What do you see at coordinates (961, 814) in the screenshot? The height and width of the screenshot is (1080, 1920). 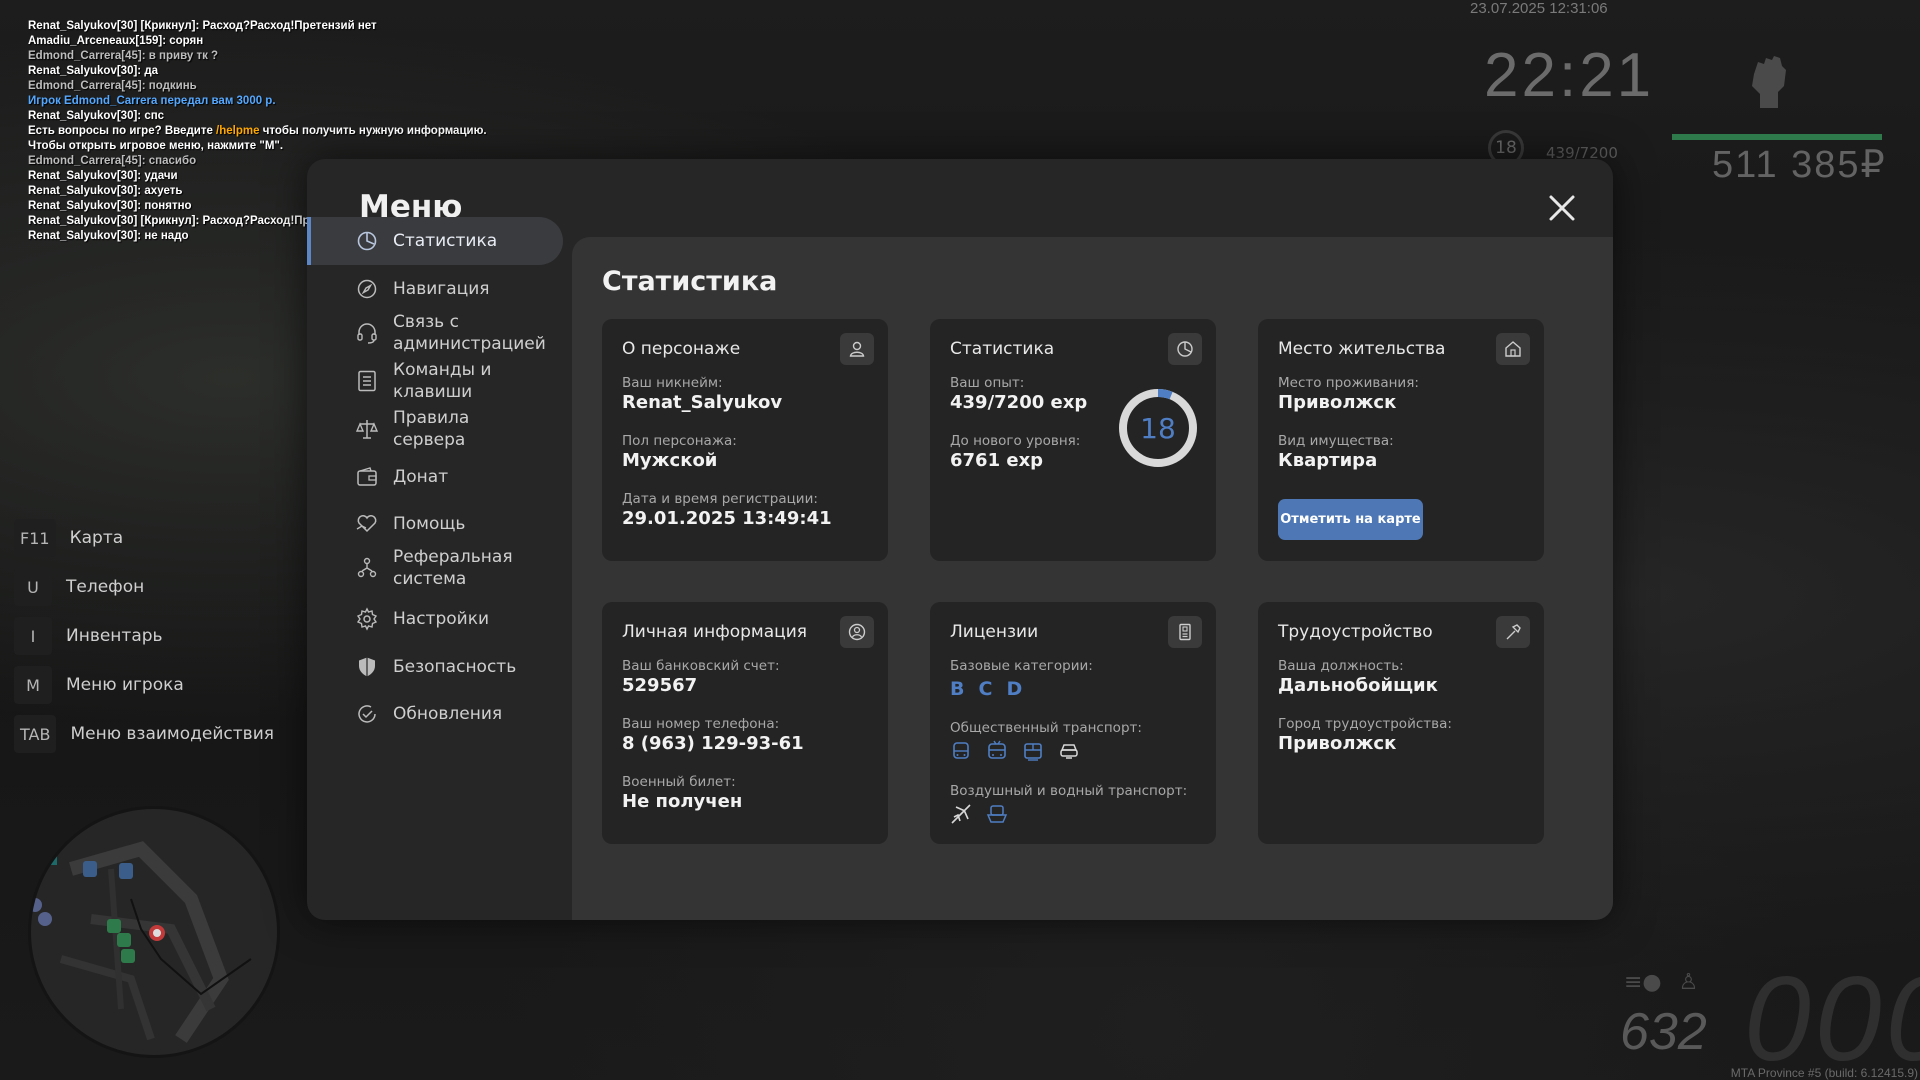 I see `airplane-icon` at bounding box center [961, 814].